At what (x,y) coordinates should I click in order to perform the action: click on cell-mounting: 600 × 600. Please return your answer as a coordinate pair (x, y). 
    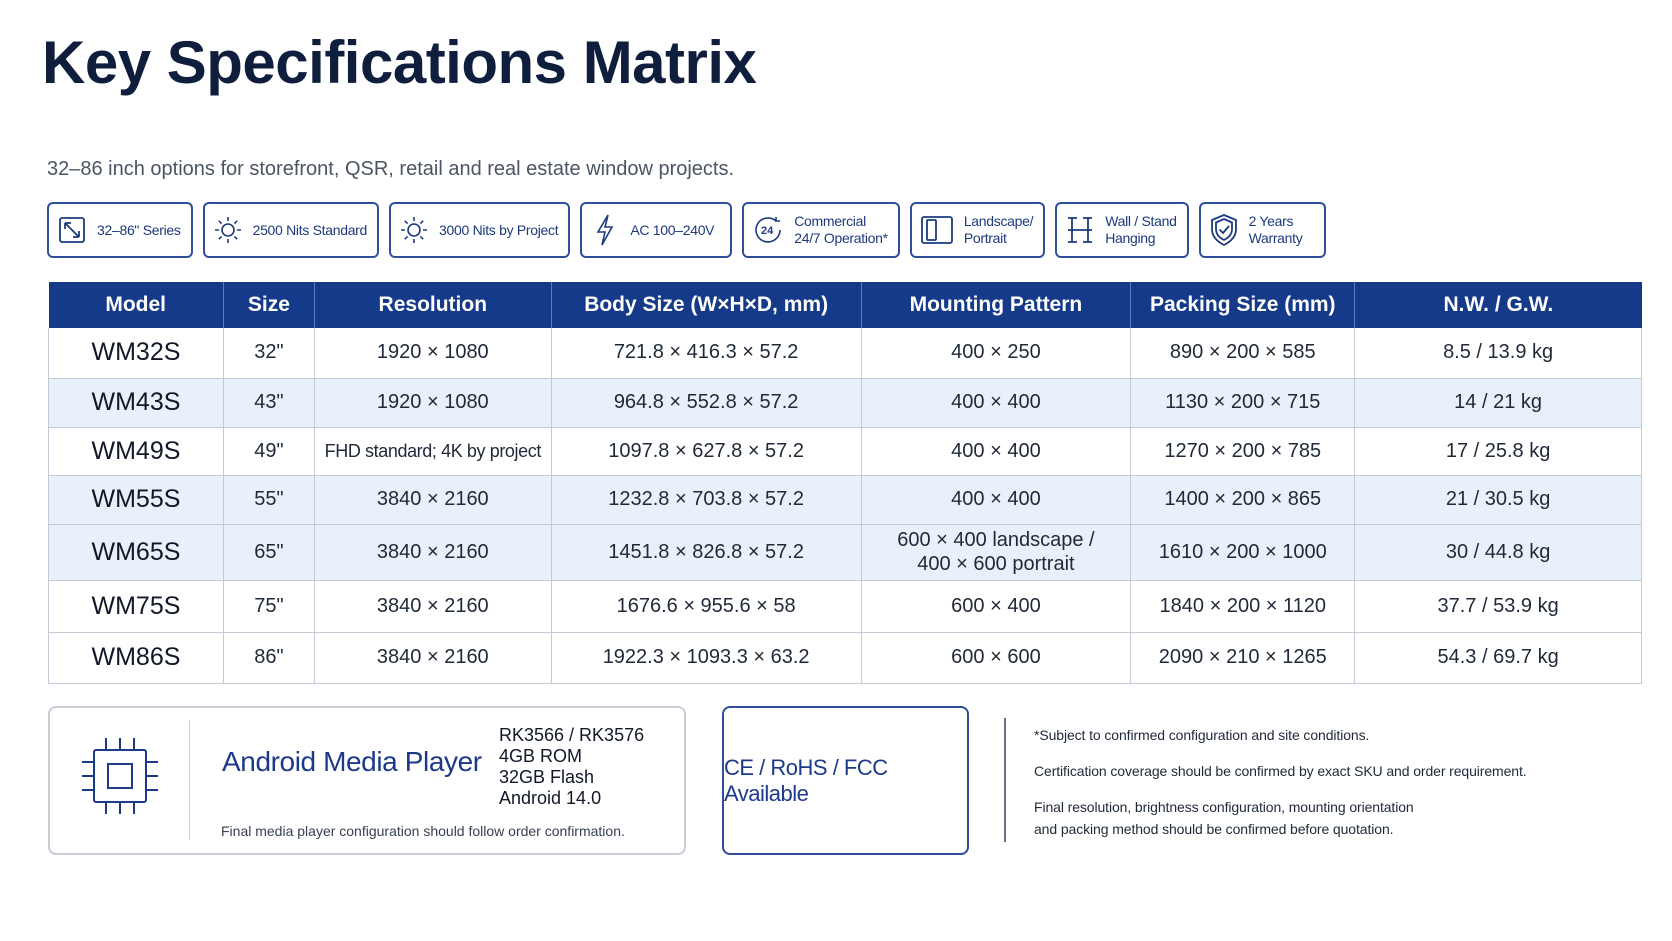
    Looking at the image, I should click on (996, 658).